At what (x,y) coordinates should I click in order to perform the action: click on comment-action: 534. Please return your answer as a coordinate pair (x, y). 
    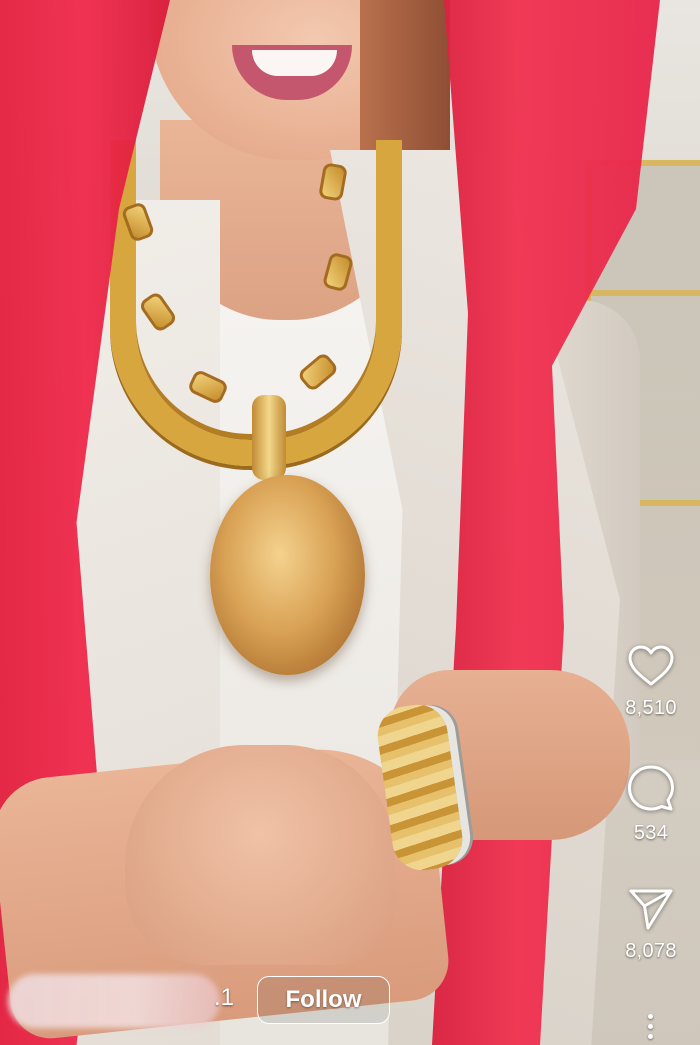
    Looking at the image, I should click on (651, 804).